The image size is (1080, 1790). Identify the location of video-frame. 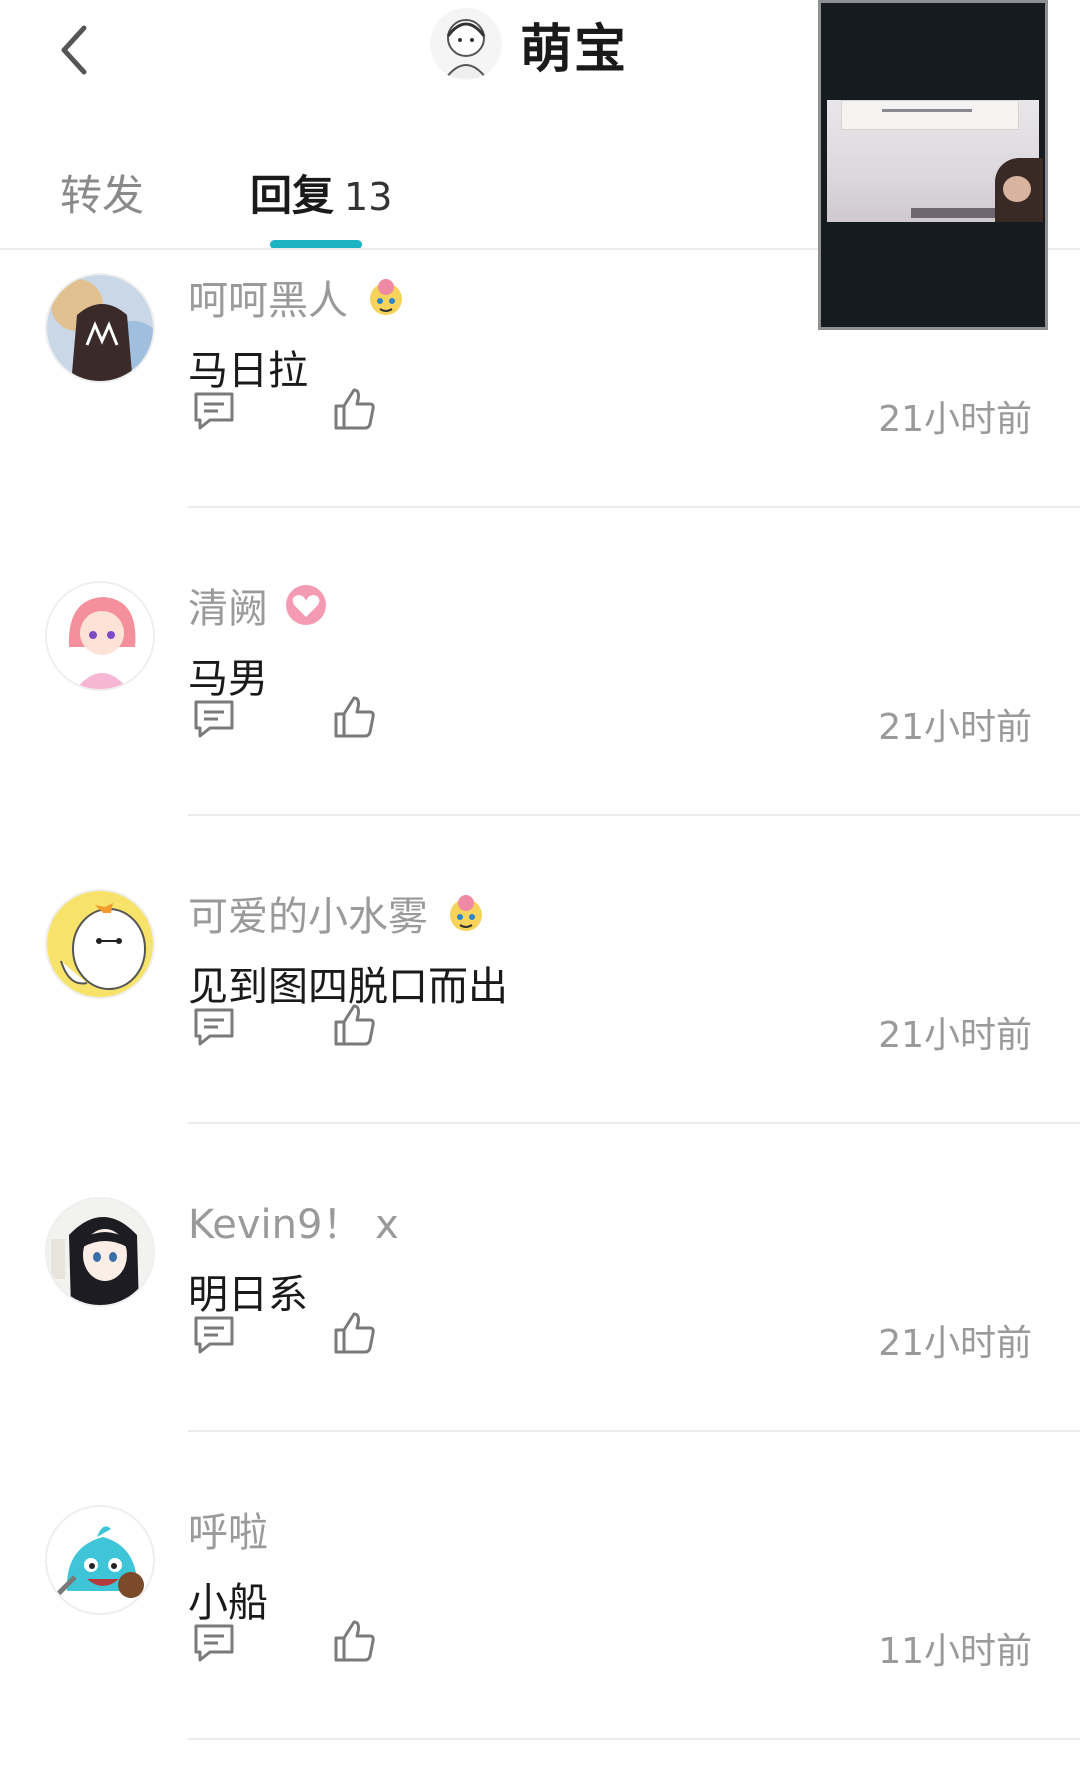
(935, 161).